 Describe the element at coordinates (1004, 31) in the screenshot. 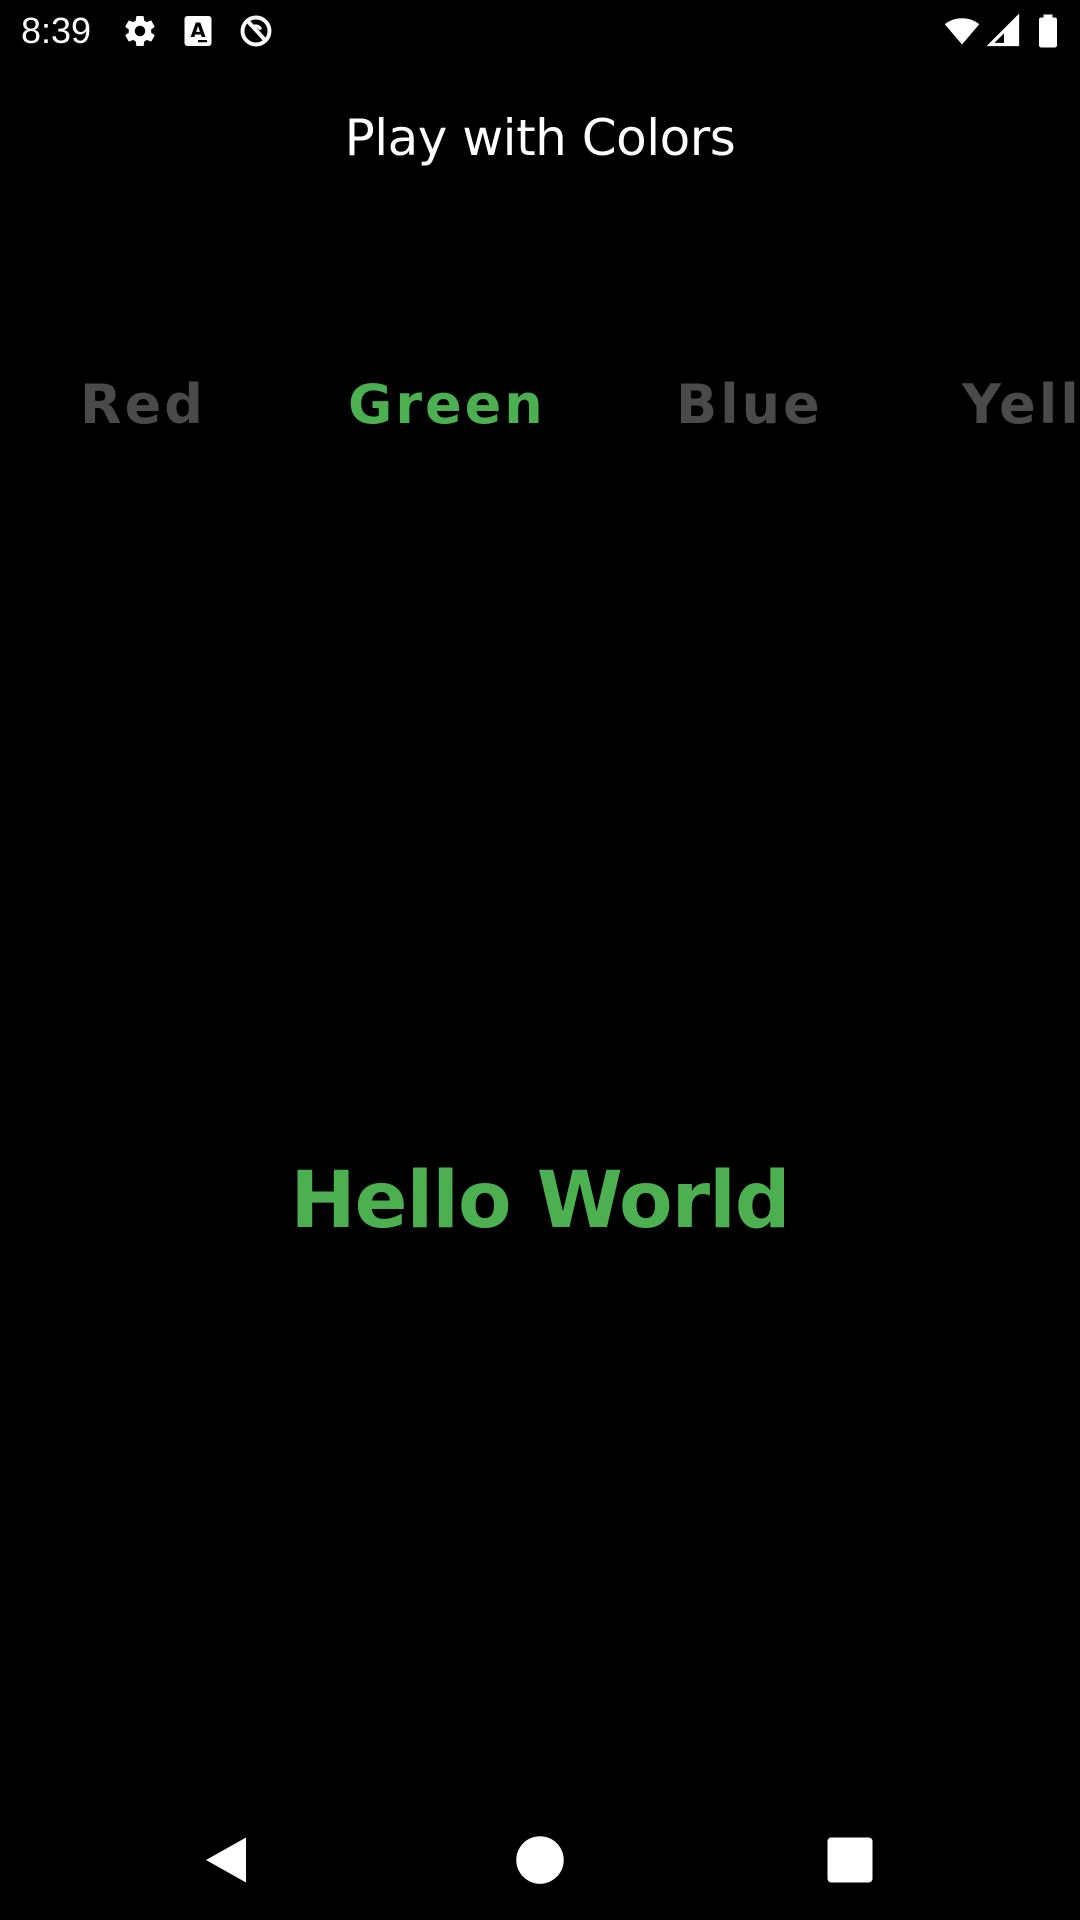

I see `signal-icon` at that location.